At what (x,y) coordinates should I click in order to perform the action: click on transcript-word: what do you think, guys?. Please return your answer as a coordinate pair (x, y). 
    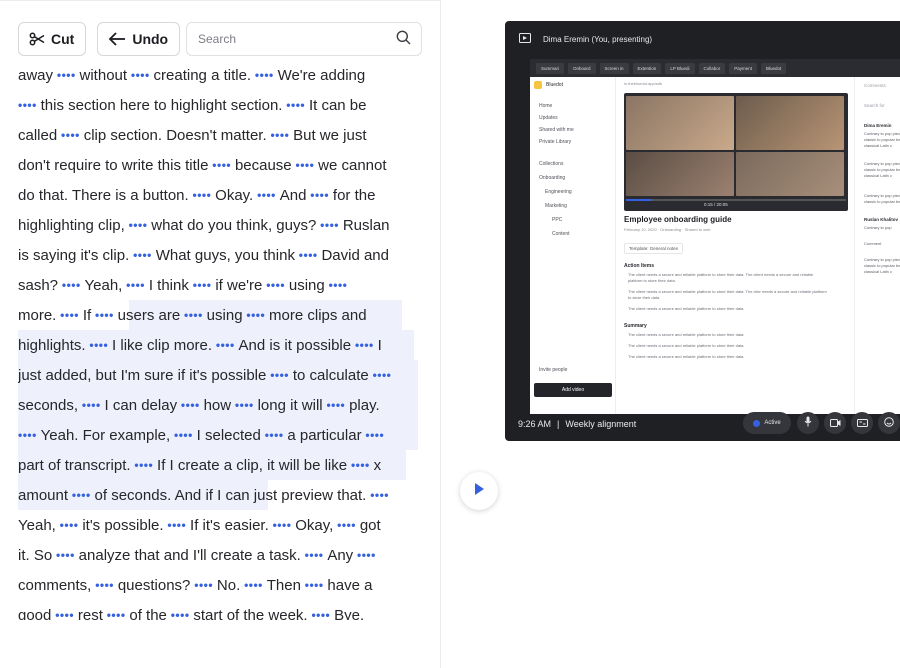
    Looking at the image, I should click on (233, 225).